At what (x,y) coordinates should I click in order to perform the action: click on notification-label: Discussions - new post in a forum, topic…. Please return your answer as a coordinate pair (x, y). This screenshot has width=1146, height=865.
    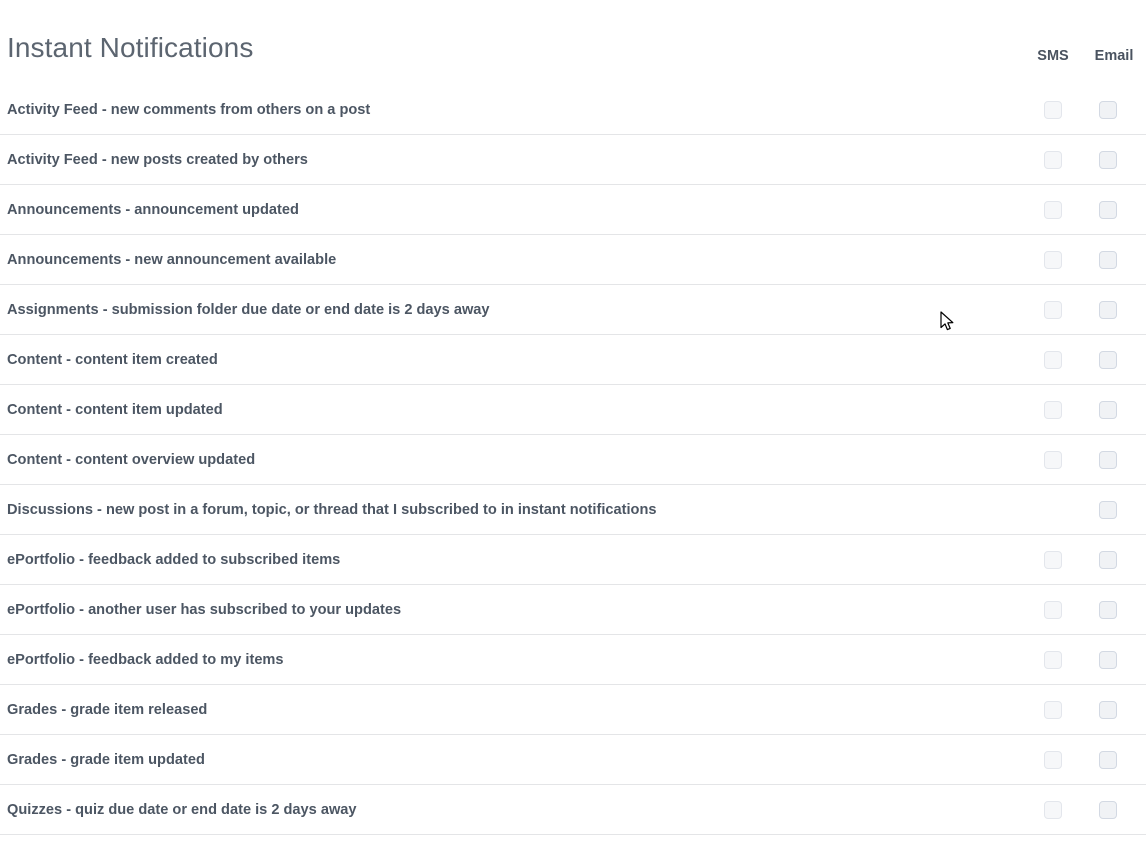
    Looking at the image, I should click on (332, 510).